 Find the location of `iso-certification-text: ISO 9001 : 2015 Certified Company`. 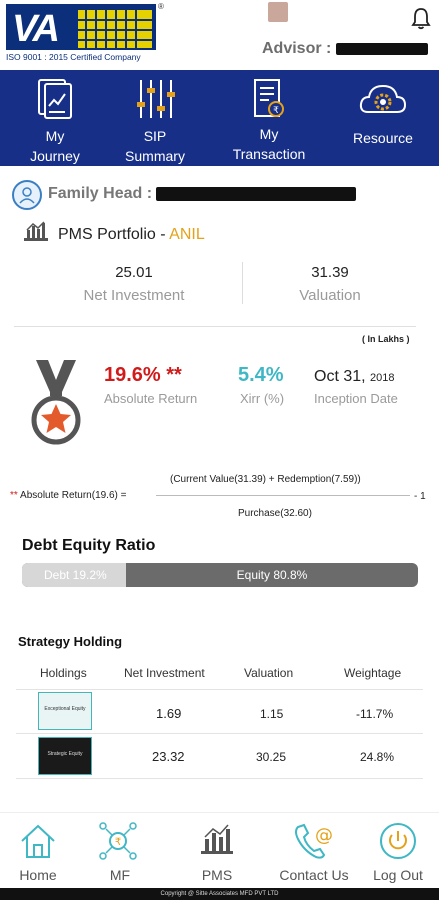

iso-certification-text: ISO 9001 : 2015 Certified Company is located at coordinates (73, 57).